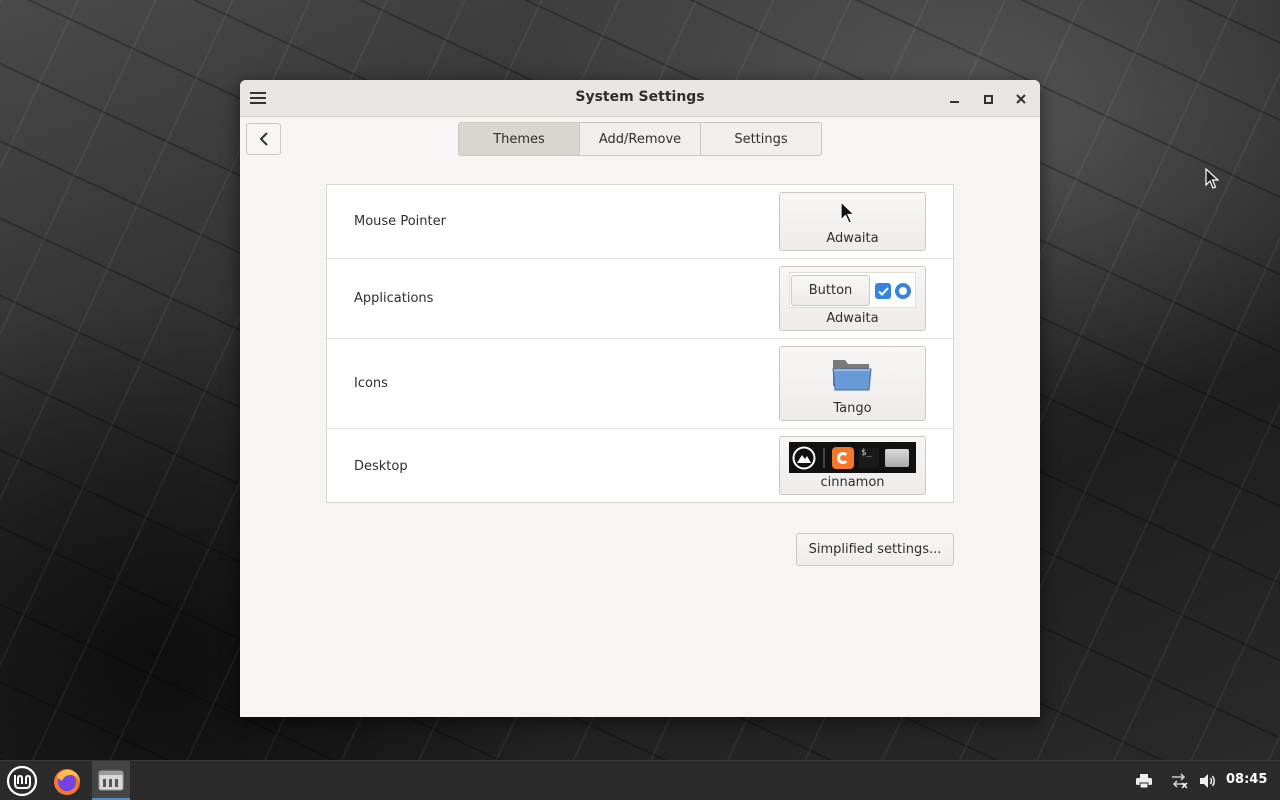 This screenshot has height=800, width=1280. I want to click on radio-selected-icon, so click(903, 291).